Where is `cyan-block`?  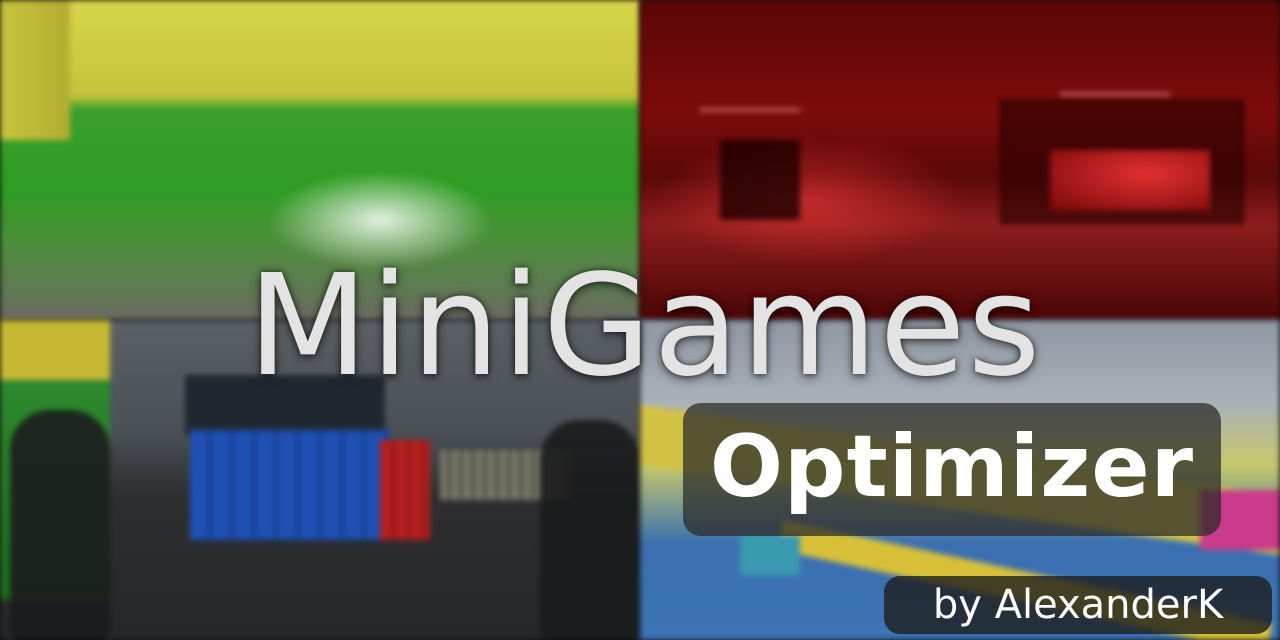
cyan-block is located at coordinates (770, 555).